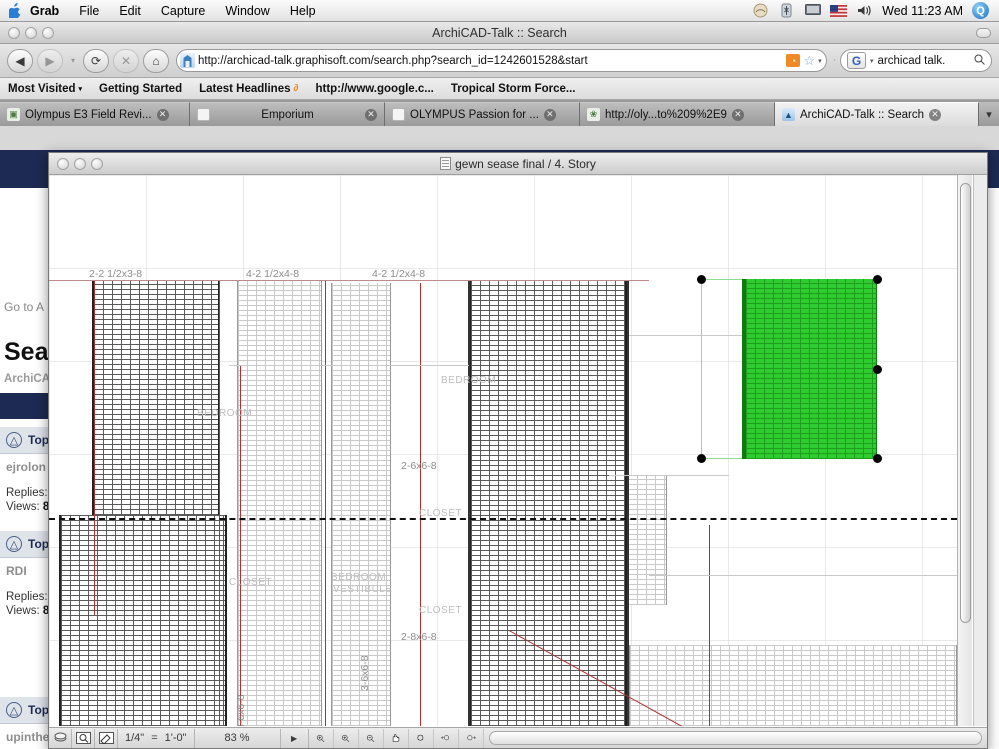  Describe the element at coordinates (60, 738) in the screenshot. I see `layer-icon` at that location.